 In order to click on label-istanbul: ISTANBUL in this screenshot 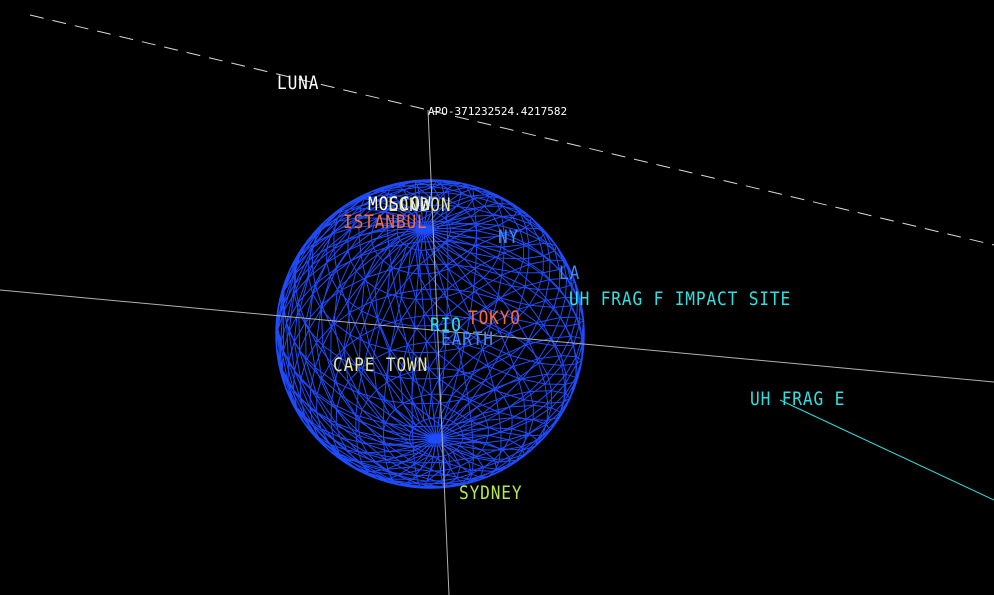, I will do `click(385, 222)`.